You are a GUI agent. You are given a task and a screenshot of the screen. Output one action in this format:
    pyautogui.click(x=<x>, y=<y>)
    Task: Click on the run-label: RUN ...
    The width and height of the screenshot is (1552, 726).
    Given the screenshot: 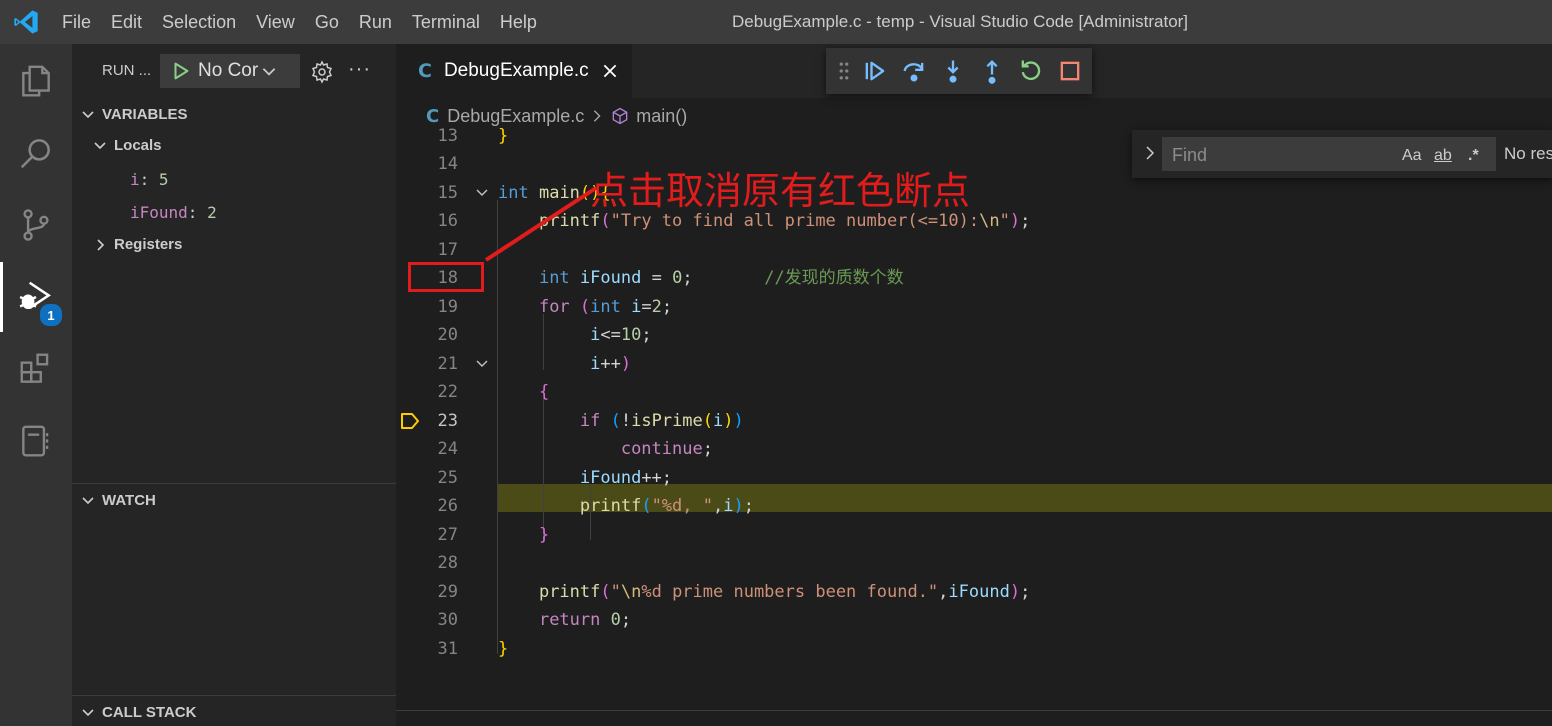 What is the action you would take?
    pyautogui.click(x=127, y=70)
    